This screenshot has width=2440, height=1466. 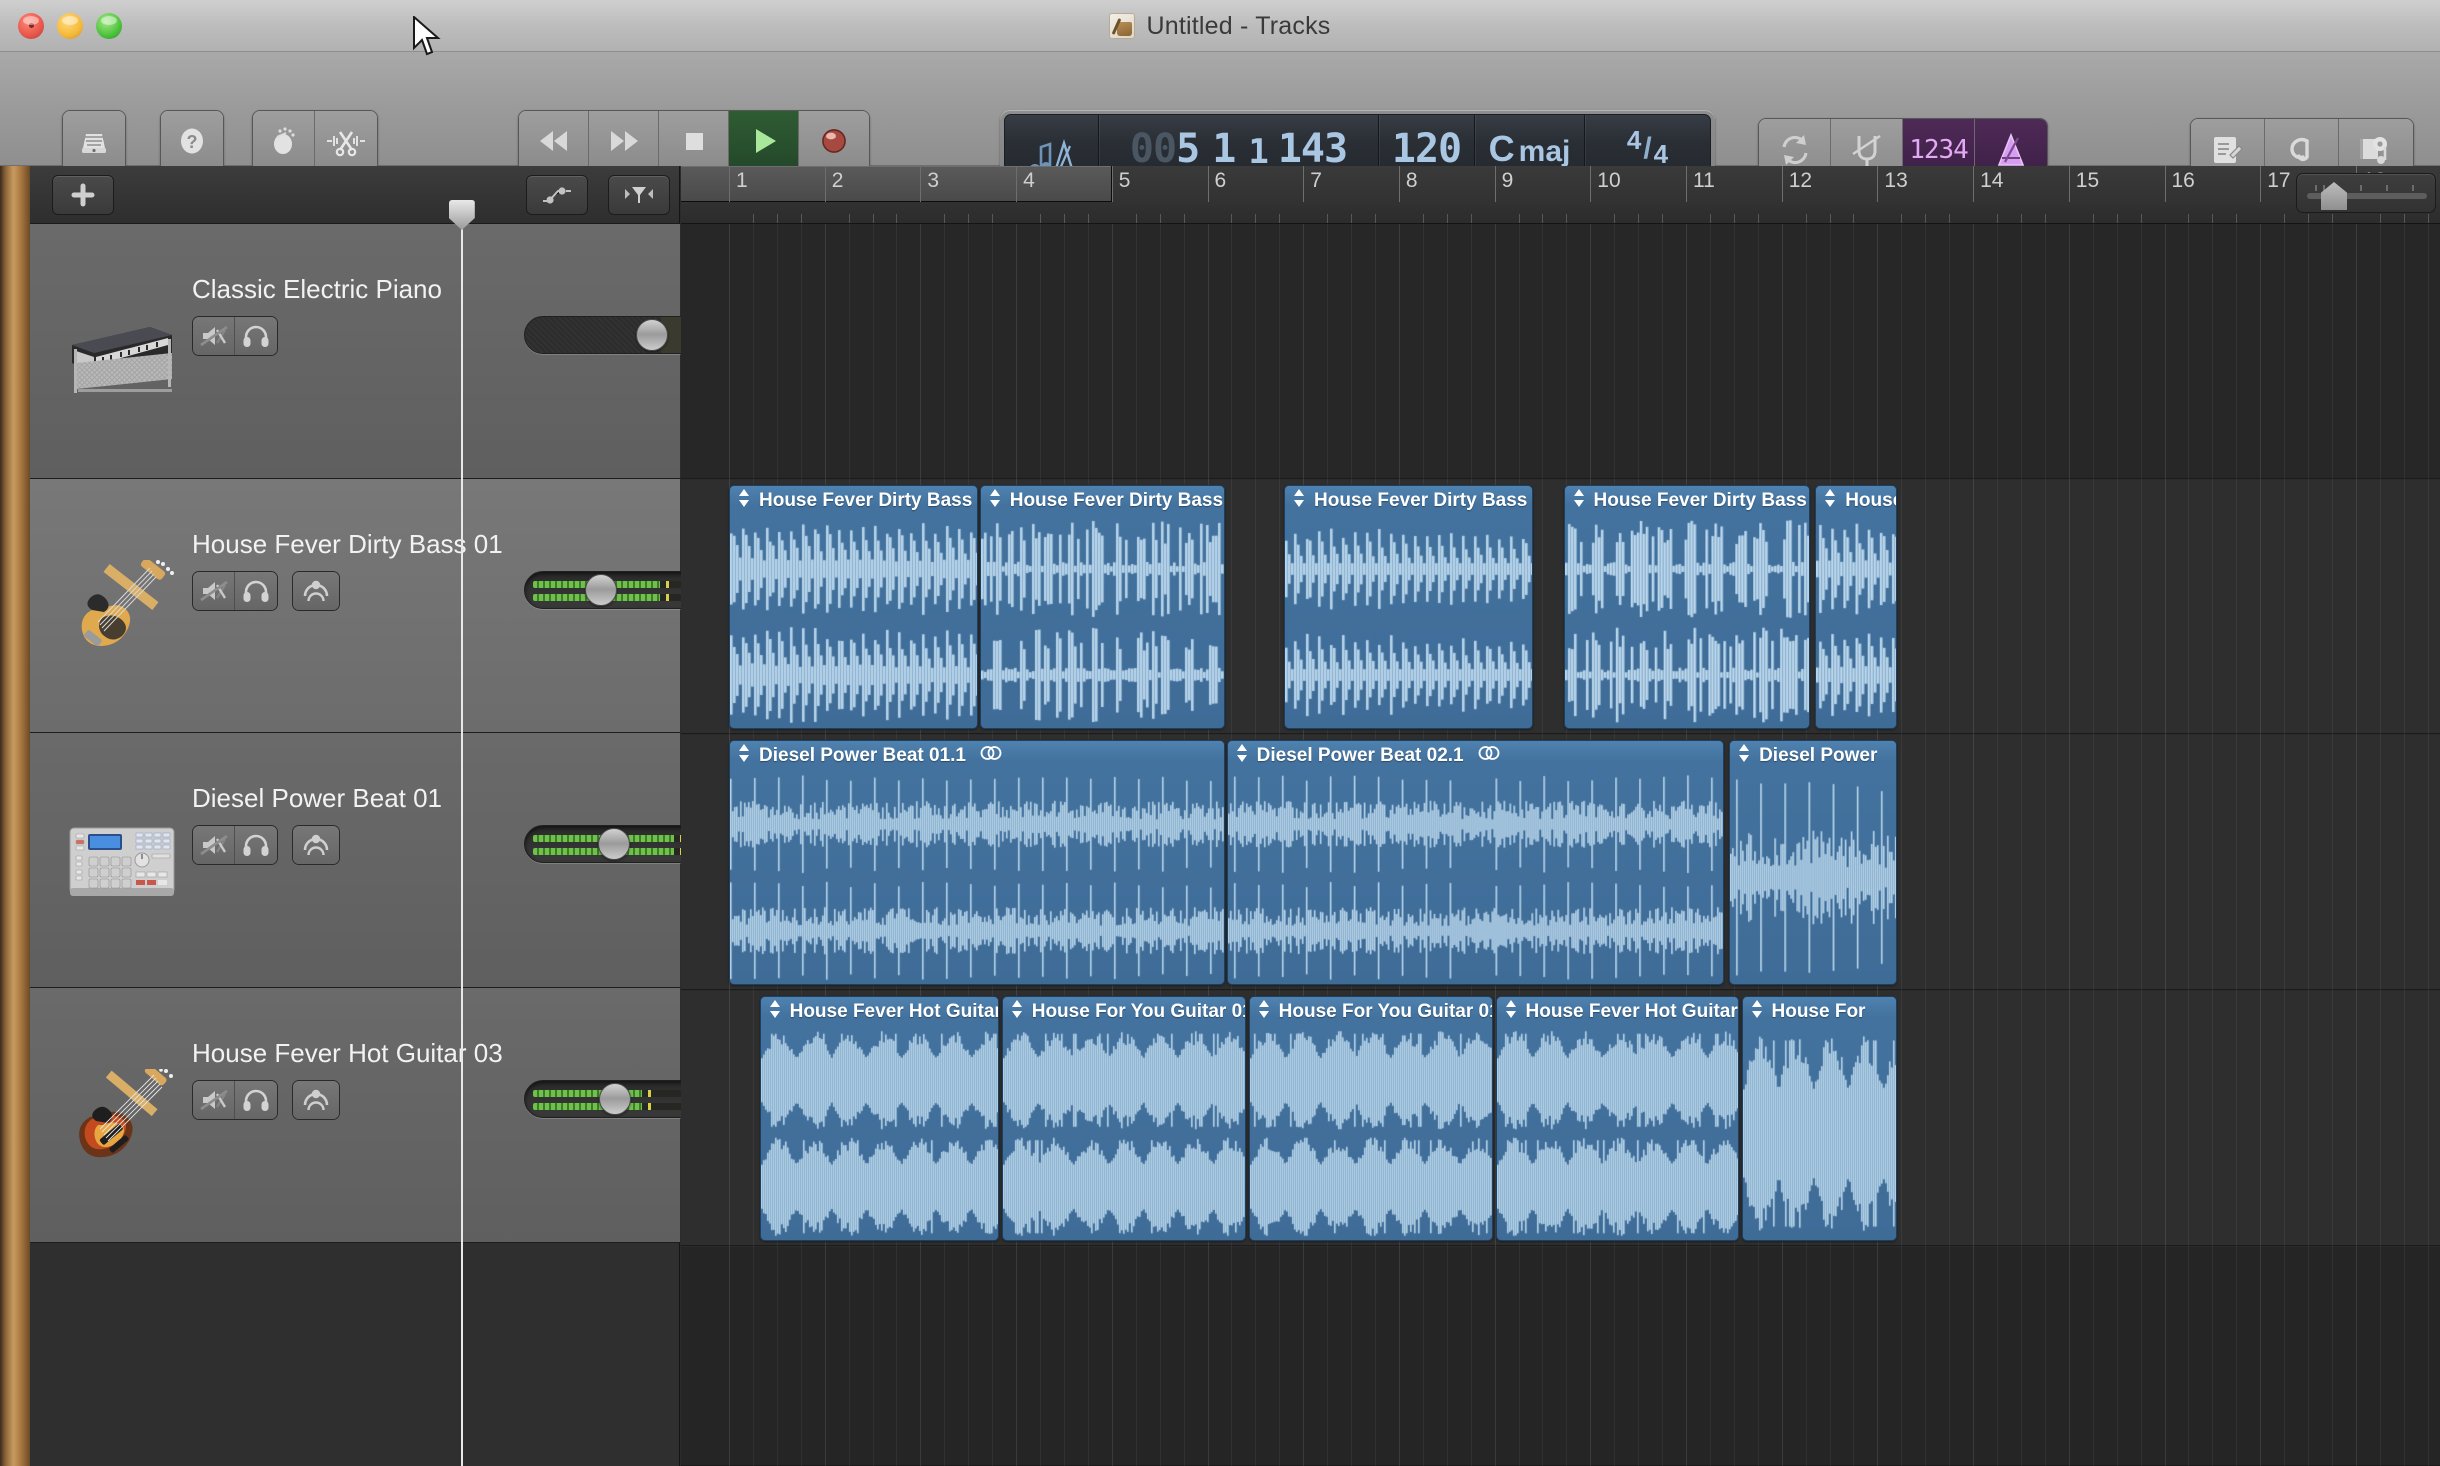 What do you see at coordinates (1408, 607) in the screenshot?
I see `audio-region: House Fever Dirty Bass 01.3` at bounding box center [1408, 607].